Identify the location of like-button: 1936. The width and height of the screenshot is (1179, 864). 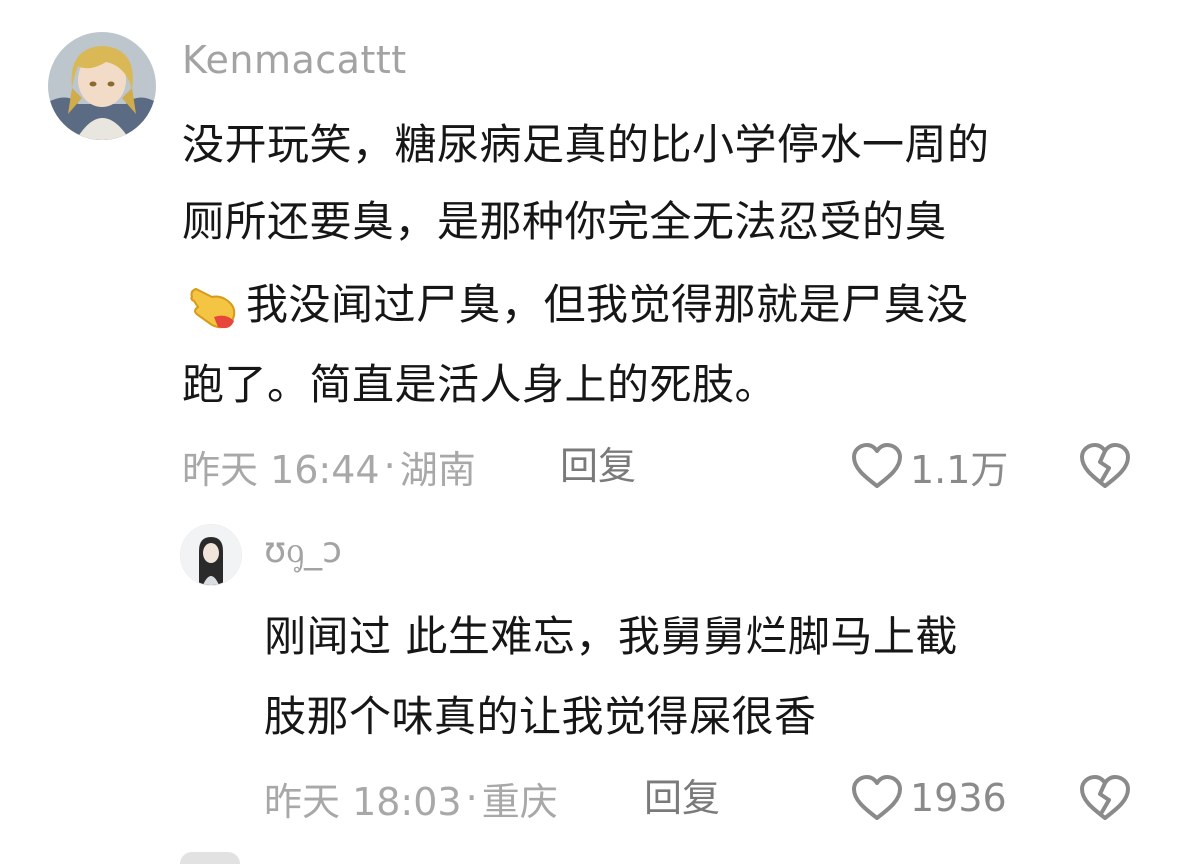
(928, 798).